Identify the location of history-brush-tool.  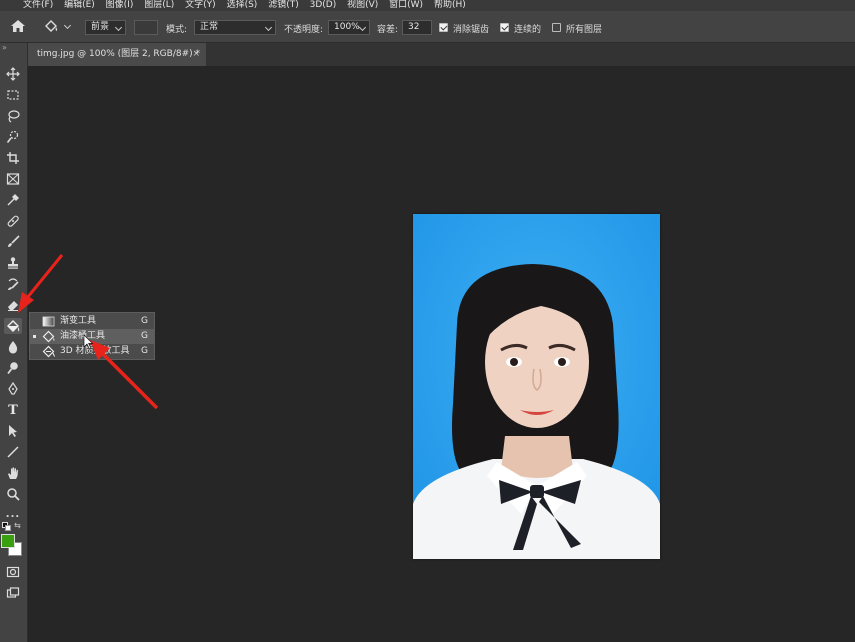
(13, 284).